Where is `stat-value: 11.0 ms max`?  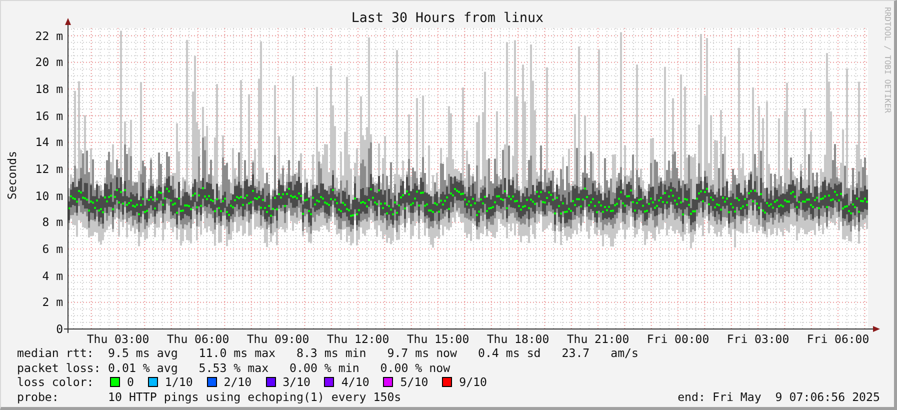 stat-value: 11.0 ms max is located at coordinates (237, 353).